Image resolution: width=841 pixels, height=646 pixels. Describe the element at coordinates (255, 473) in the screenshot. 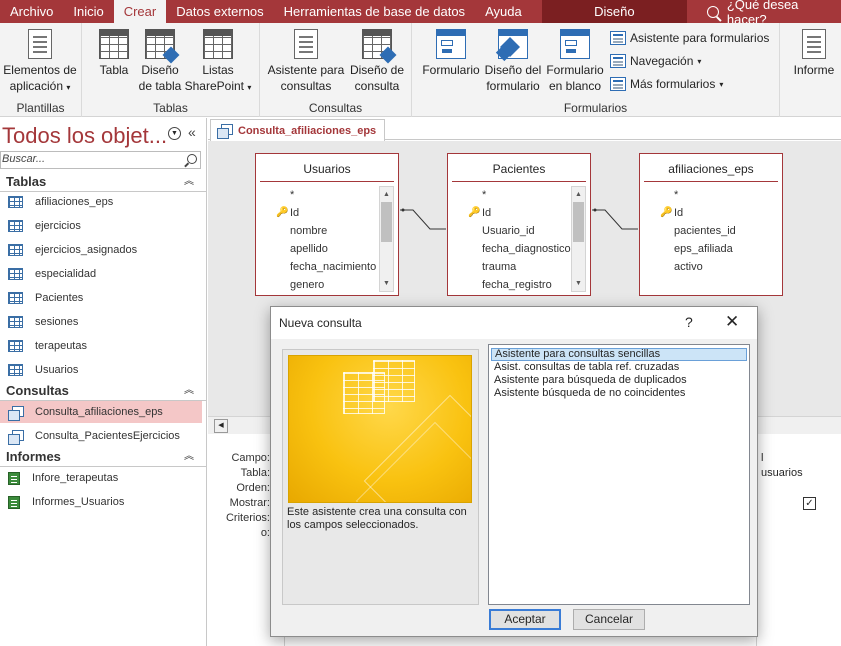

I see `grid-label-tabla: Tabla:` at that location.